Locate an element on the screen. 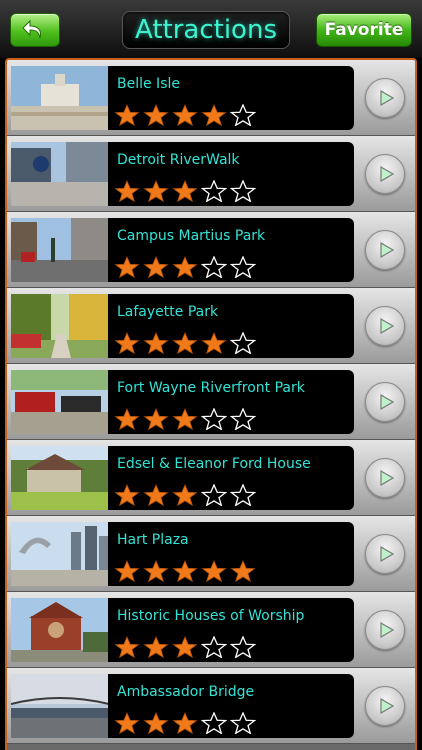  attraction-info: Ambassador Bridge is located at coordinates (231, 706).